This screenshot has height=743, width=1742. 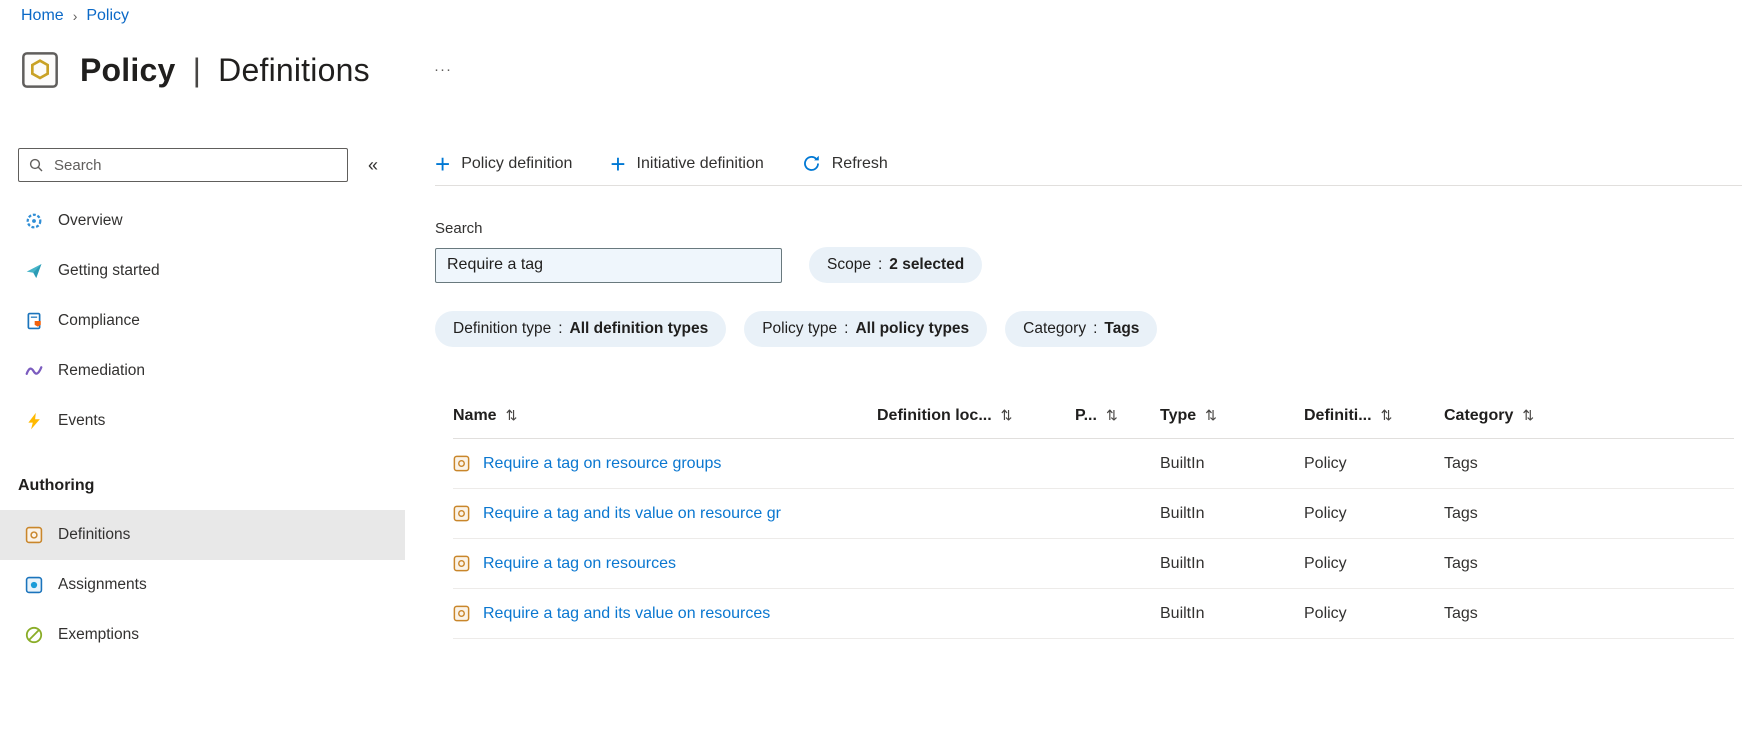 I want to click on overview-icon, so click(x=34, y=221).